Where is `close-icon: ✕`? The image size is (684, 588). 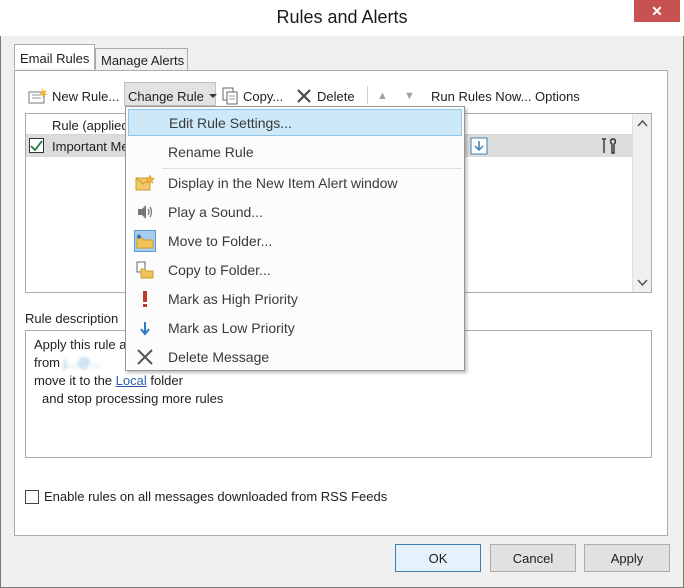 close-icon: ✕ is located at coordinates (657, 11).